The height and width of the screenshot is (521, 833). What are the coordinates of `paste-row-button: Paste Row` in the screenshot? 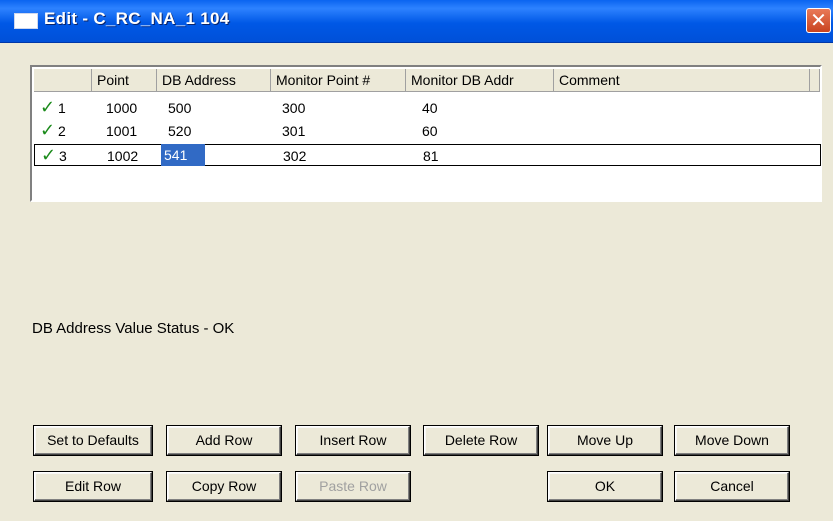 It's located at (353, 486).